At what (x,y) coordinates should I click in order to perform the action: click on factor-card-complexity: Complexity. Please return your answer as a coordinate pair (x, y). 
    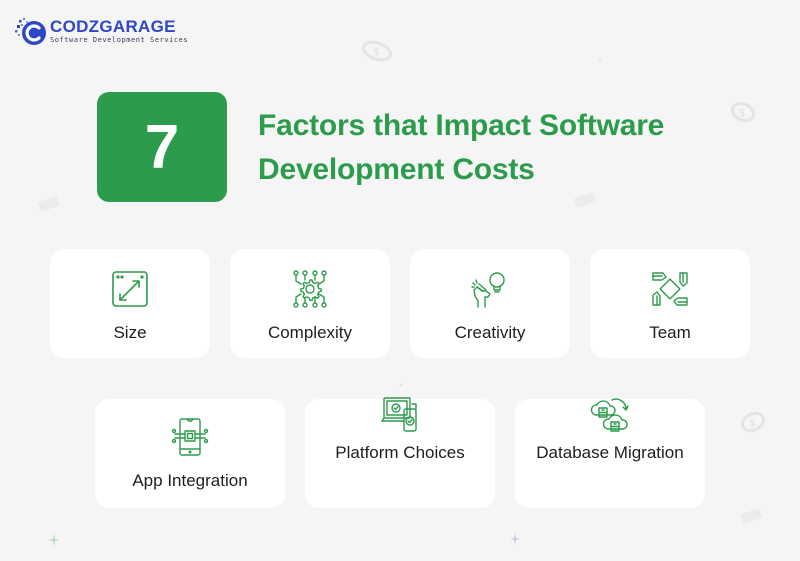
    Looking at the image, I should click on (310, 303).